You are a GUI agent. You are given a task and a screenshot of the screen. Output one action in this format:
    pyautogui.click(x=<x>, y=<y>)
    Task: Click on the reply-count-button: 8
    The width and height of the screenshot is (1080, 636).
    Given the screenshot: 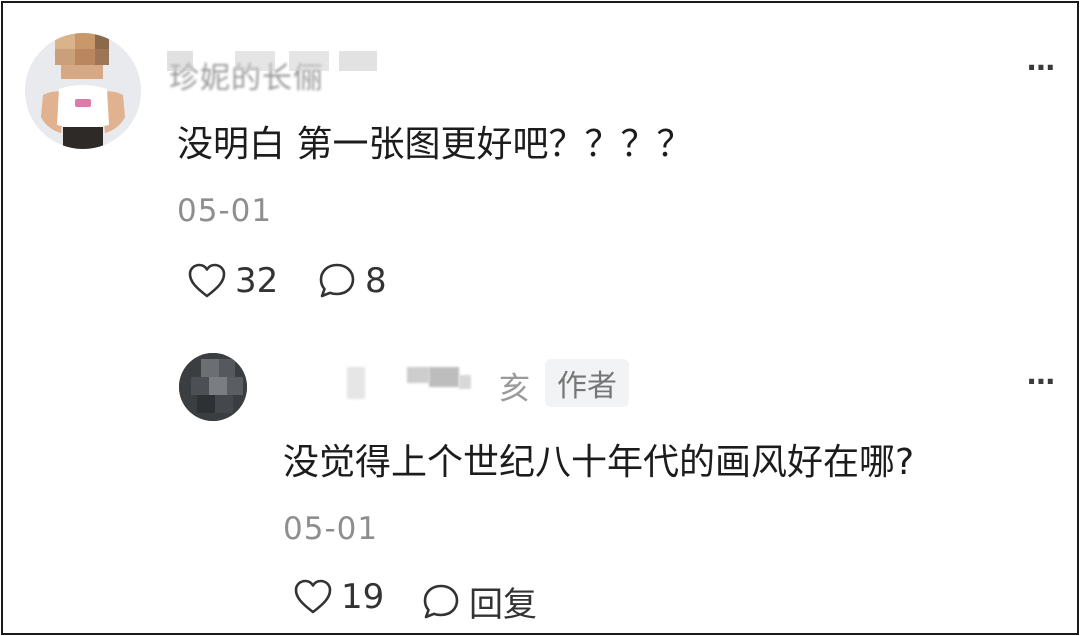 What is the action you would take?
    pyautogui.click(x=352, y=281)
    